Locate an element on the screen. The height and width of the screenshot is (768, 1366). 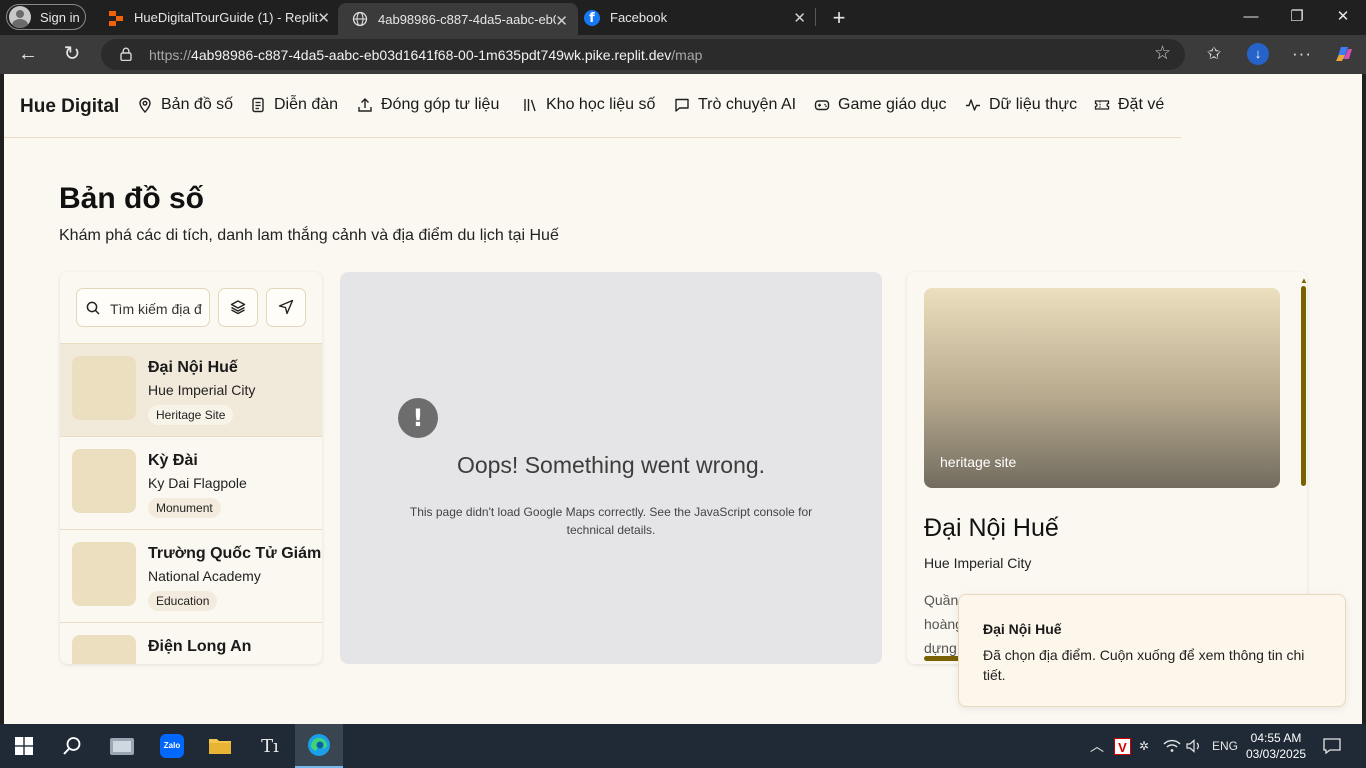
nav-game-giao-duc: Game giáo dục is located at coordinates (880, 105).